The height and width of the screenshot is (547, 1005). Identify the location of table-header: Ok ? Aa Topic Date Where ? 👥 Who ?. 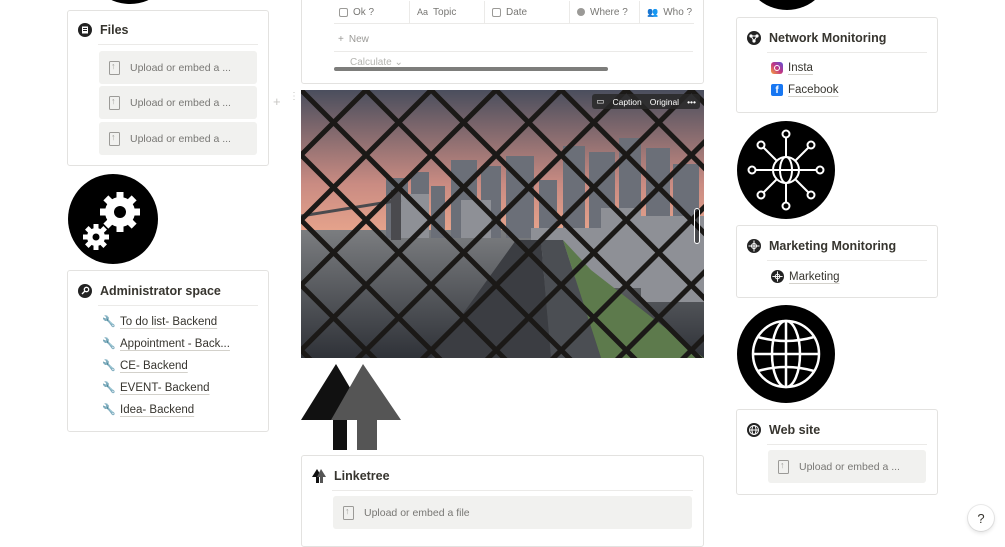
(514, 12).